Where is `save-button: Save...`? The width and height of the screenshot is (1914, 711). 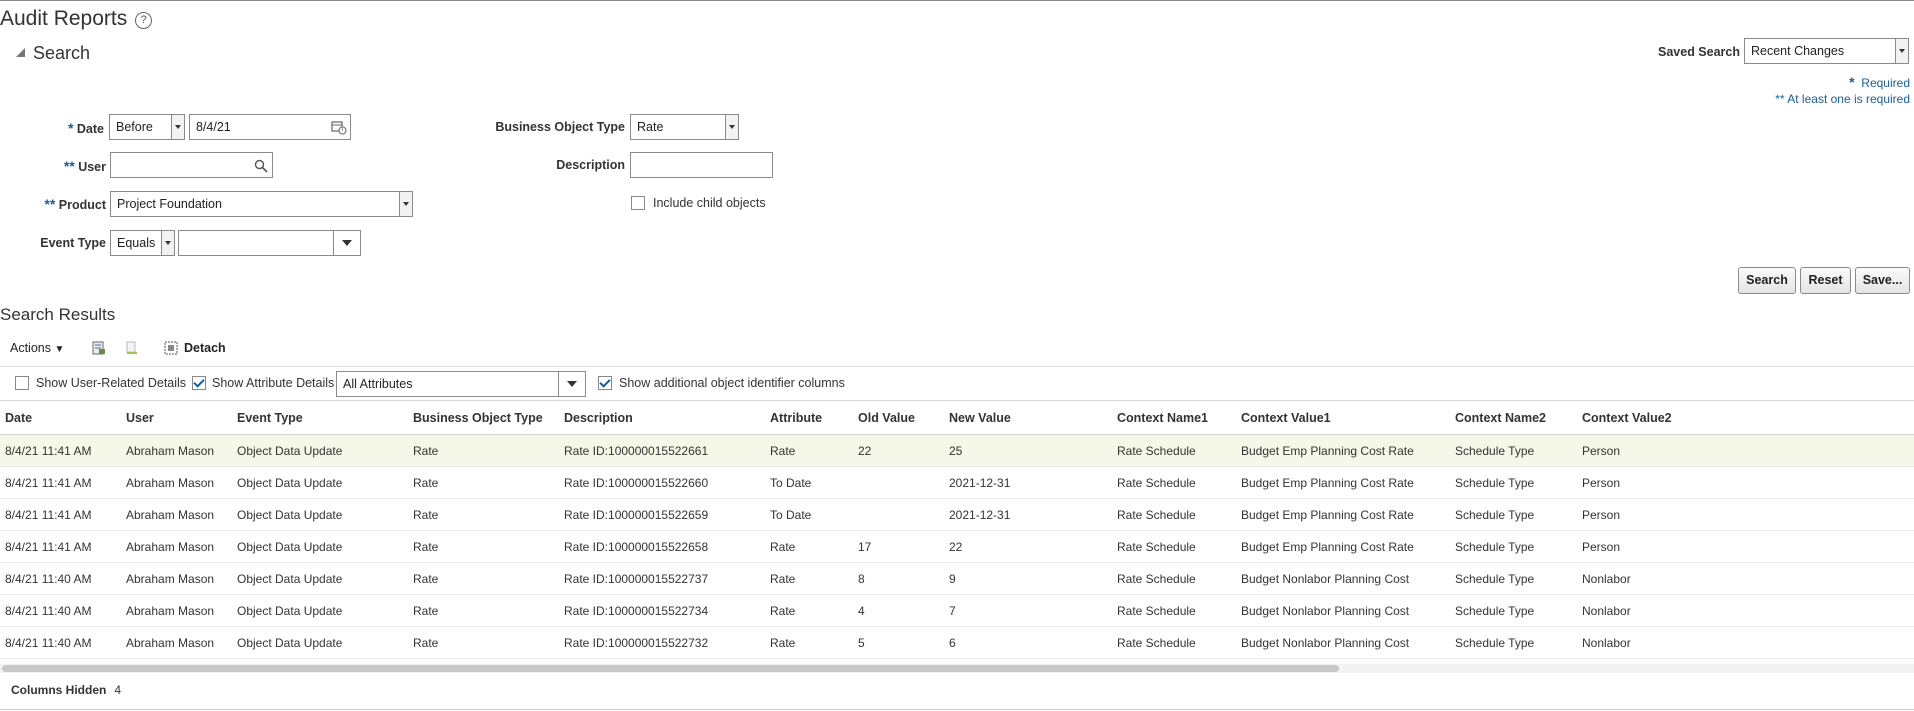
save-button: Save... is located at coordinates (1882, 280).